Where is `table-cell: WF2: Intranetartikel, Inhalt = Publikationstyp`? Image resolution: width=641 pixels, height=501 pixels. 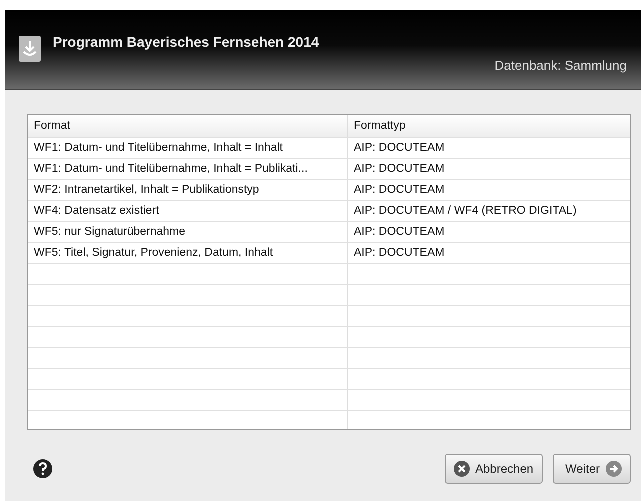
table-cell: WF2: Intranetartikel, Inhalt = Publikationstyp is located at coordinates (188, 190).